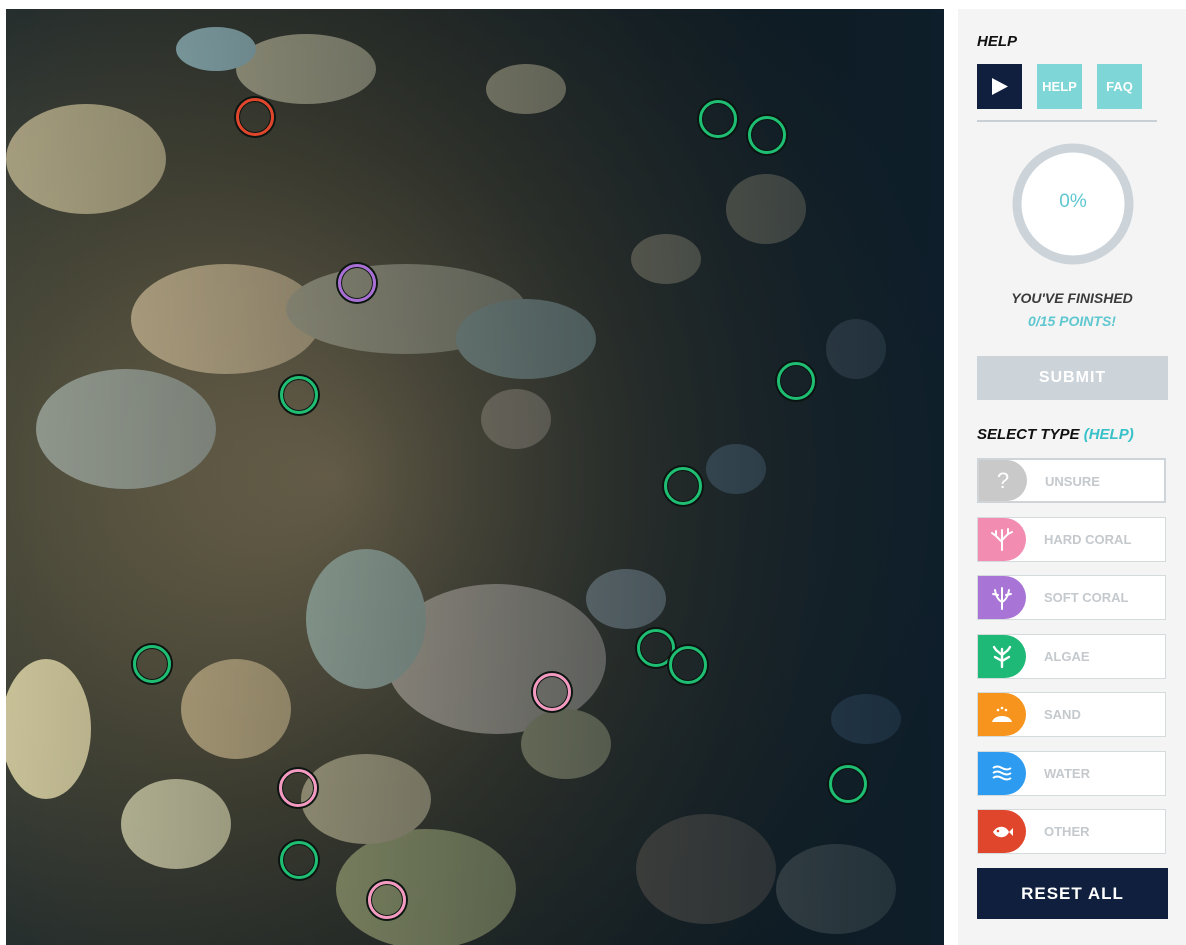  I want to click on hard-coral-icon, so click(1002, 539).